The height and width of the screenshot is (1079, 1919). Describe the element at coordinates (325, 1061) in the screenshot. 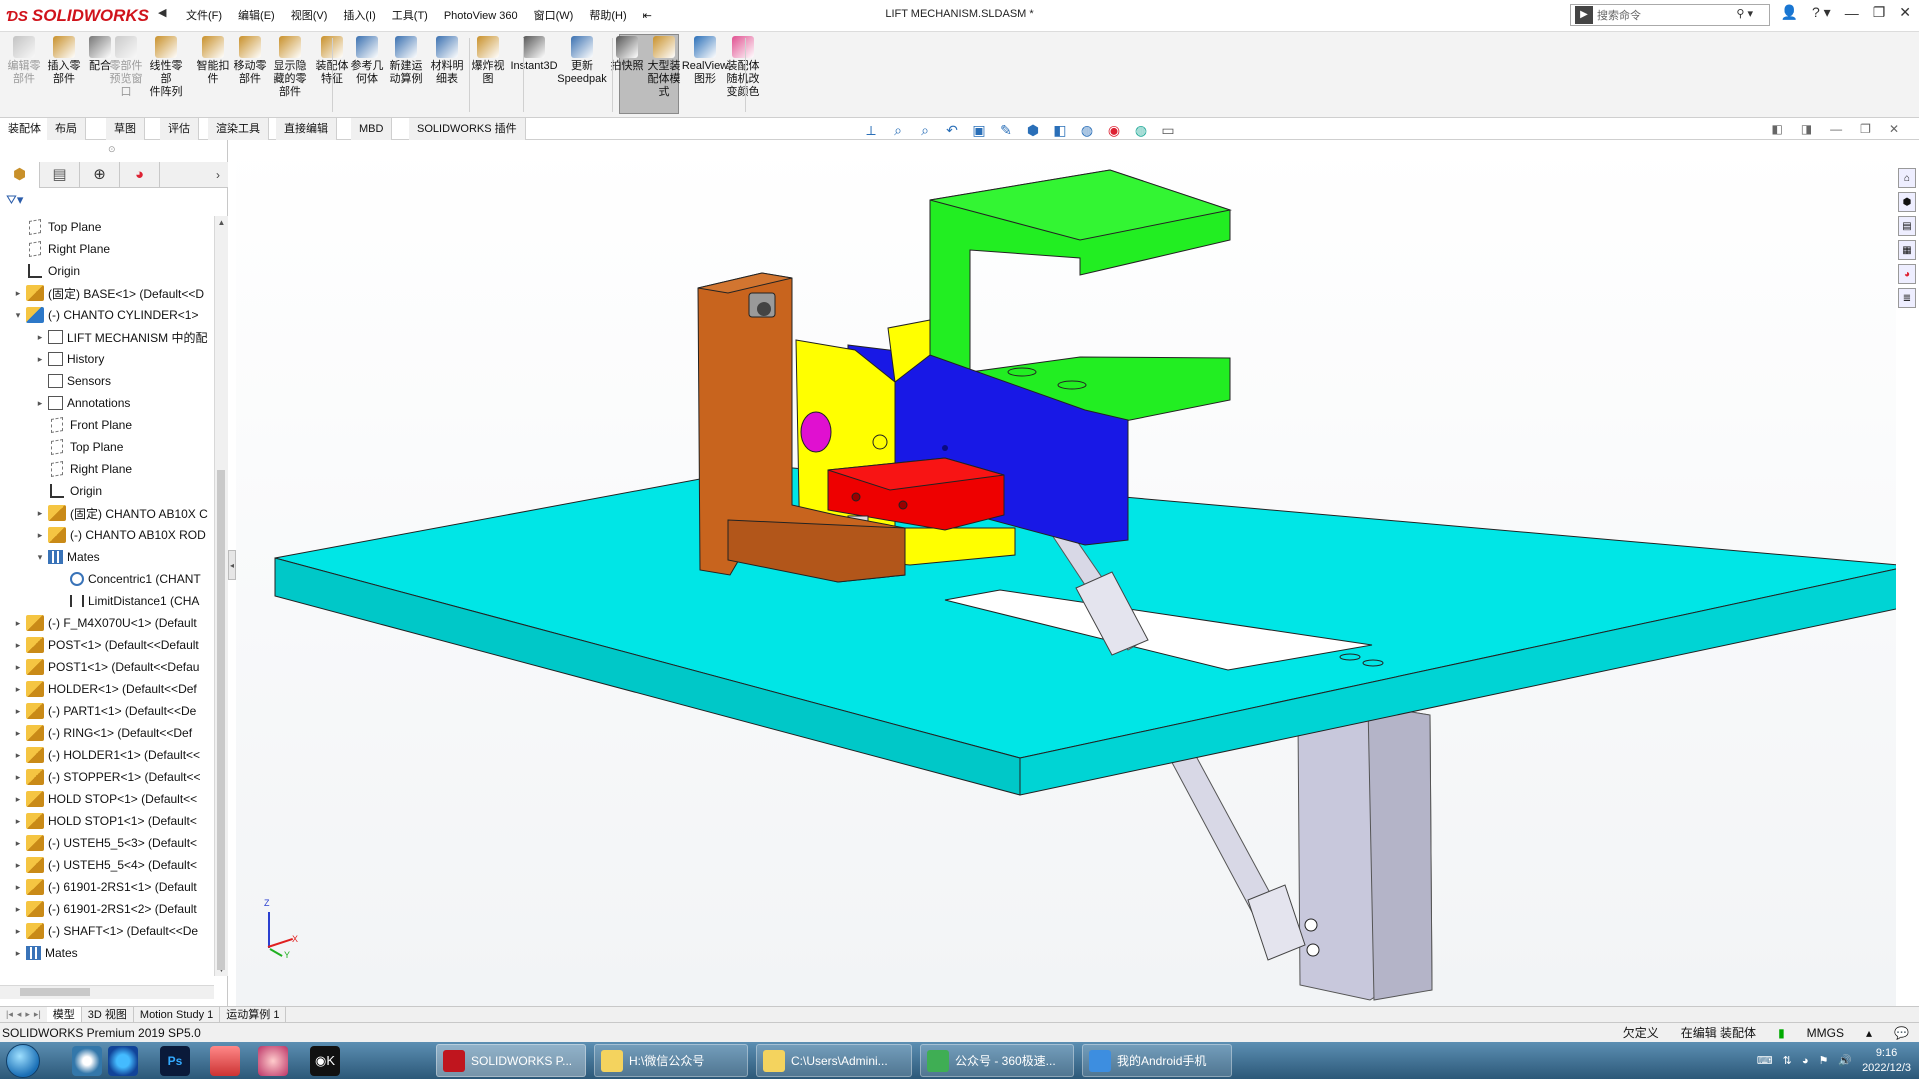

I see `quick-launch-video-icon: ◉K` at that location.